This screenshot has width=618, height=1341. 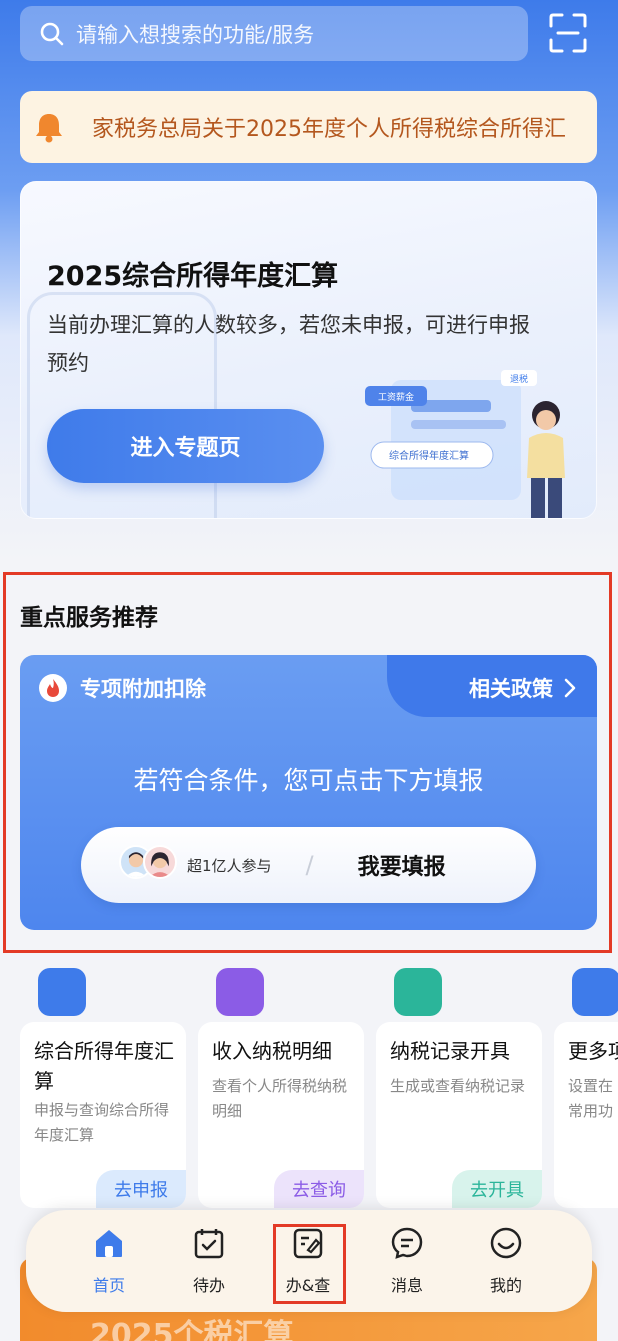 I want to click on enter-topic-button: 进入专题页, so click(x=185, y=446).